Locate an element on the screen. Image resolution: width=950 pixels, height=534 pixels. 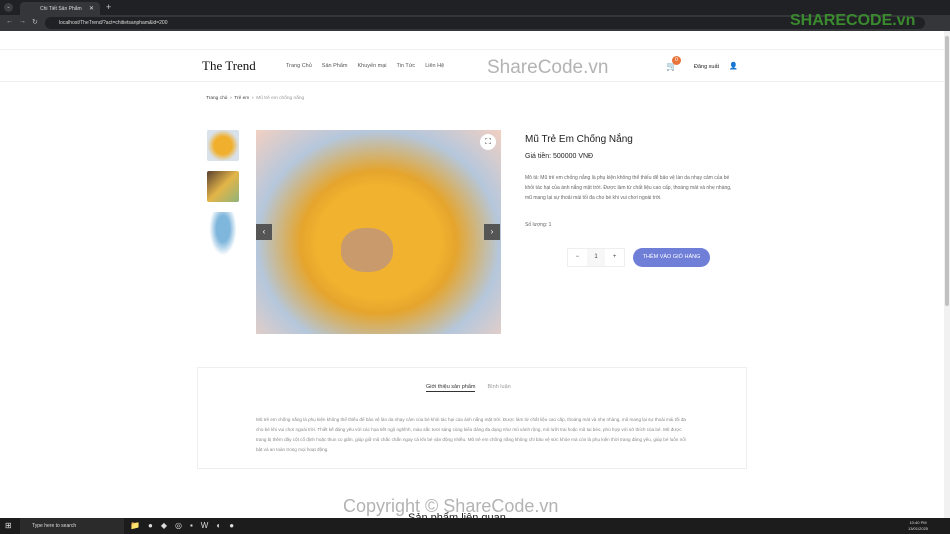
word-icon: W is located at coordinates (205, 525).